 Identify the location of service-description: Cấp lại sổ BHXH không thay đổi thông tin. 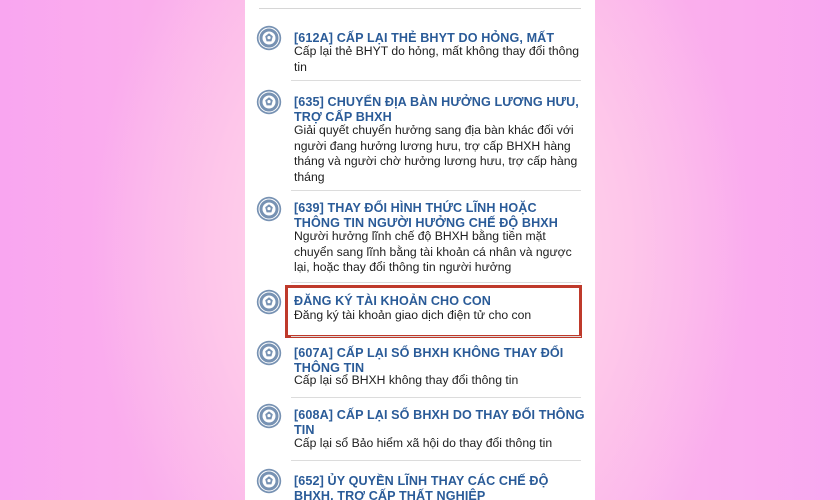
(406, 380).